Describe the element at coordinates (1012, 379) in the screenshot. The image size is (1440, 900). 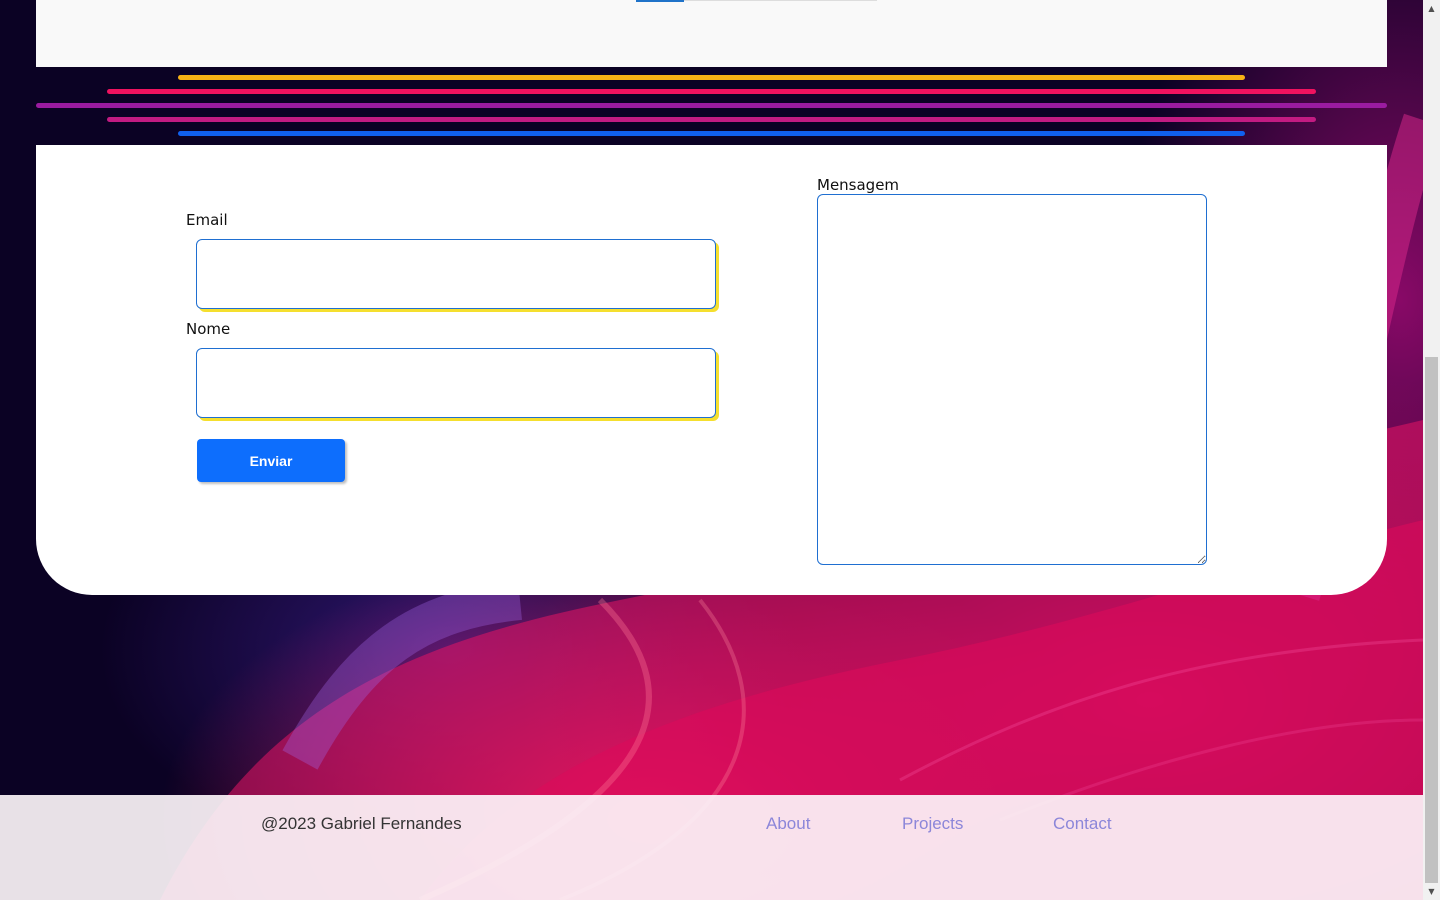
I see `message-field` at that location.